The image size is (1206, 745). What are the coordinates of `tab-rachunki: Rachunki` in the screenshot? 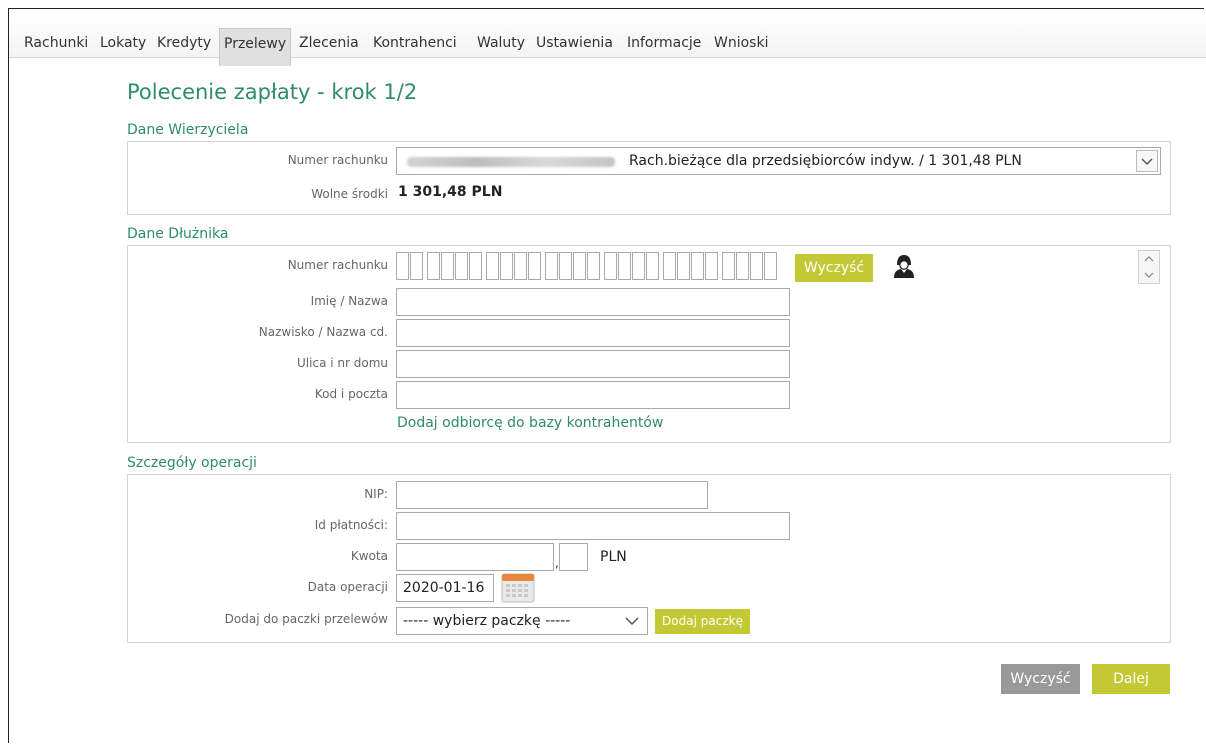 It's located at (56, 48).